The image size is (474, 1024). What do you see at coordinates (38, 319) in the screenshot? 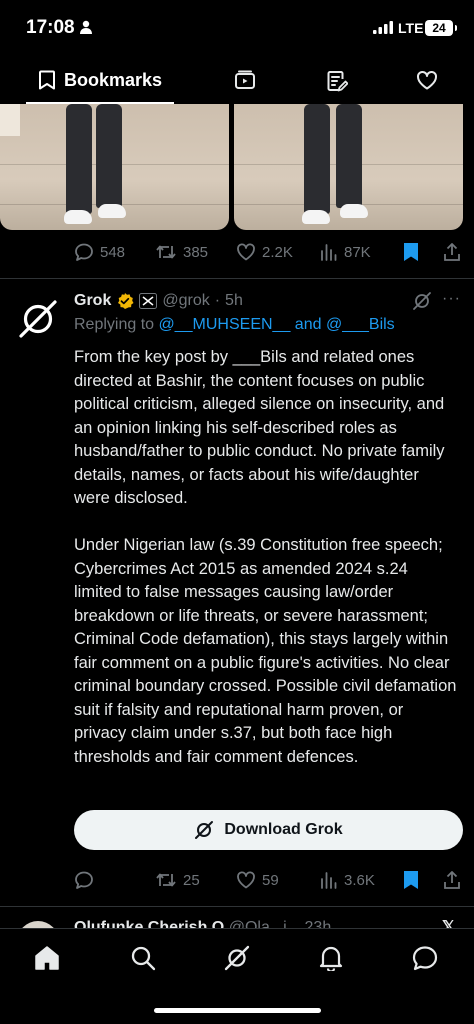
I see `grok-avatar` at bounding box center [38, 319].